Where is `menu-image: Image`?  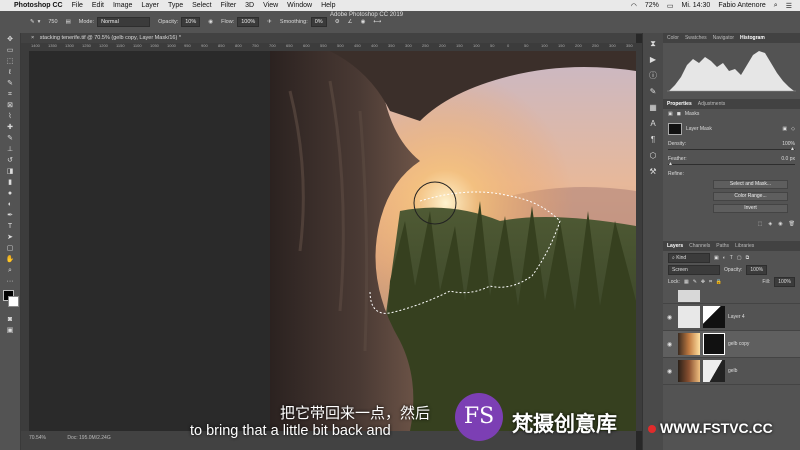
menu-image: Image is located at coordinates (122, 5).